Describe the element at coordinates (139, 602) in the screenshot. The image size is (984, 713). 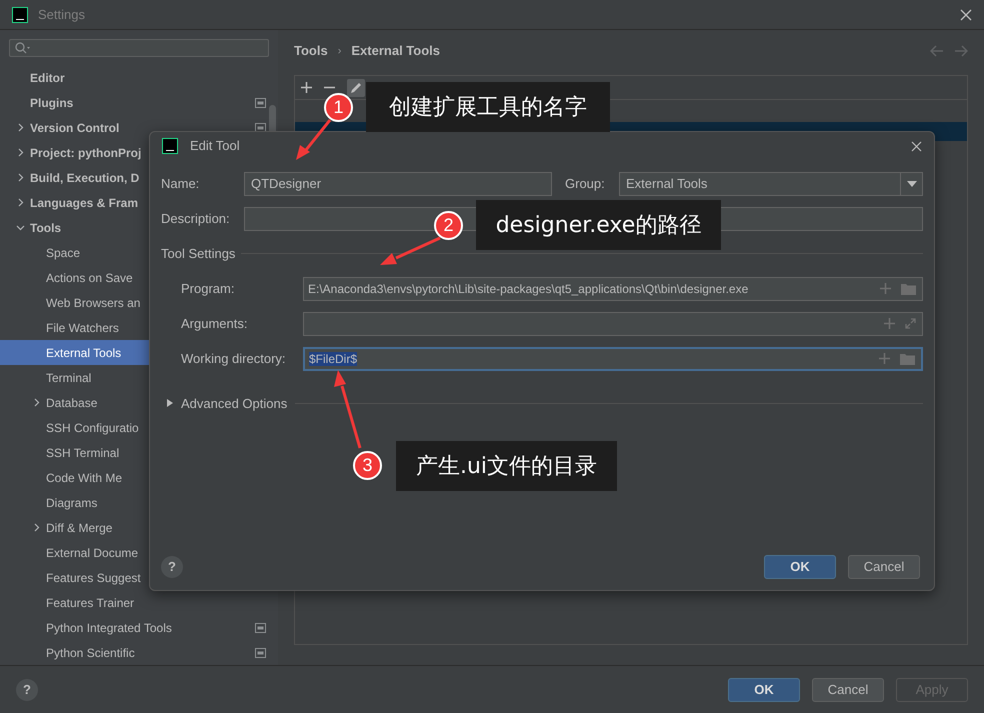
I see `sidebar-item: Features Trainer` at that location.